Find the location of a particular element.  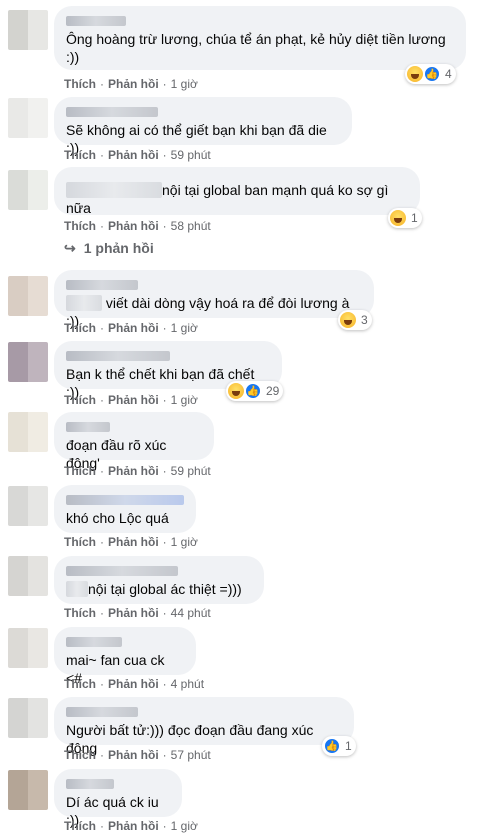

reaction-summary: 👍 1 is located at coordinates (339, 746).